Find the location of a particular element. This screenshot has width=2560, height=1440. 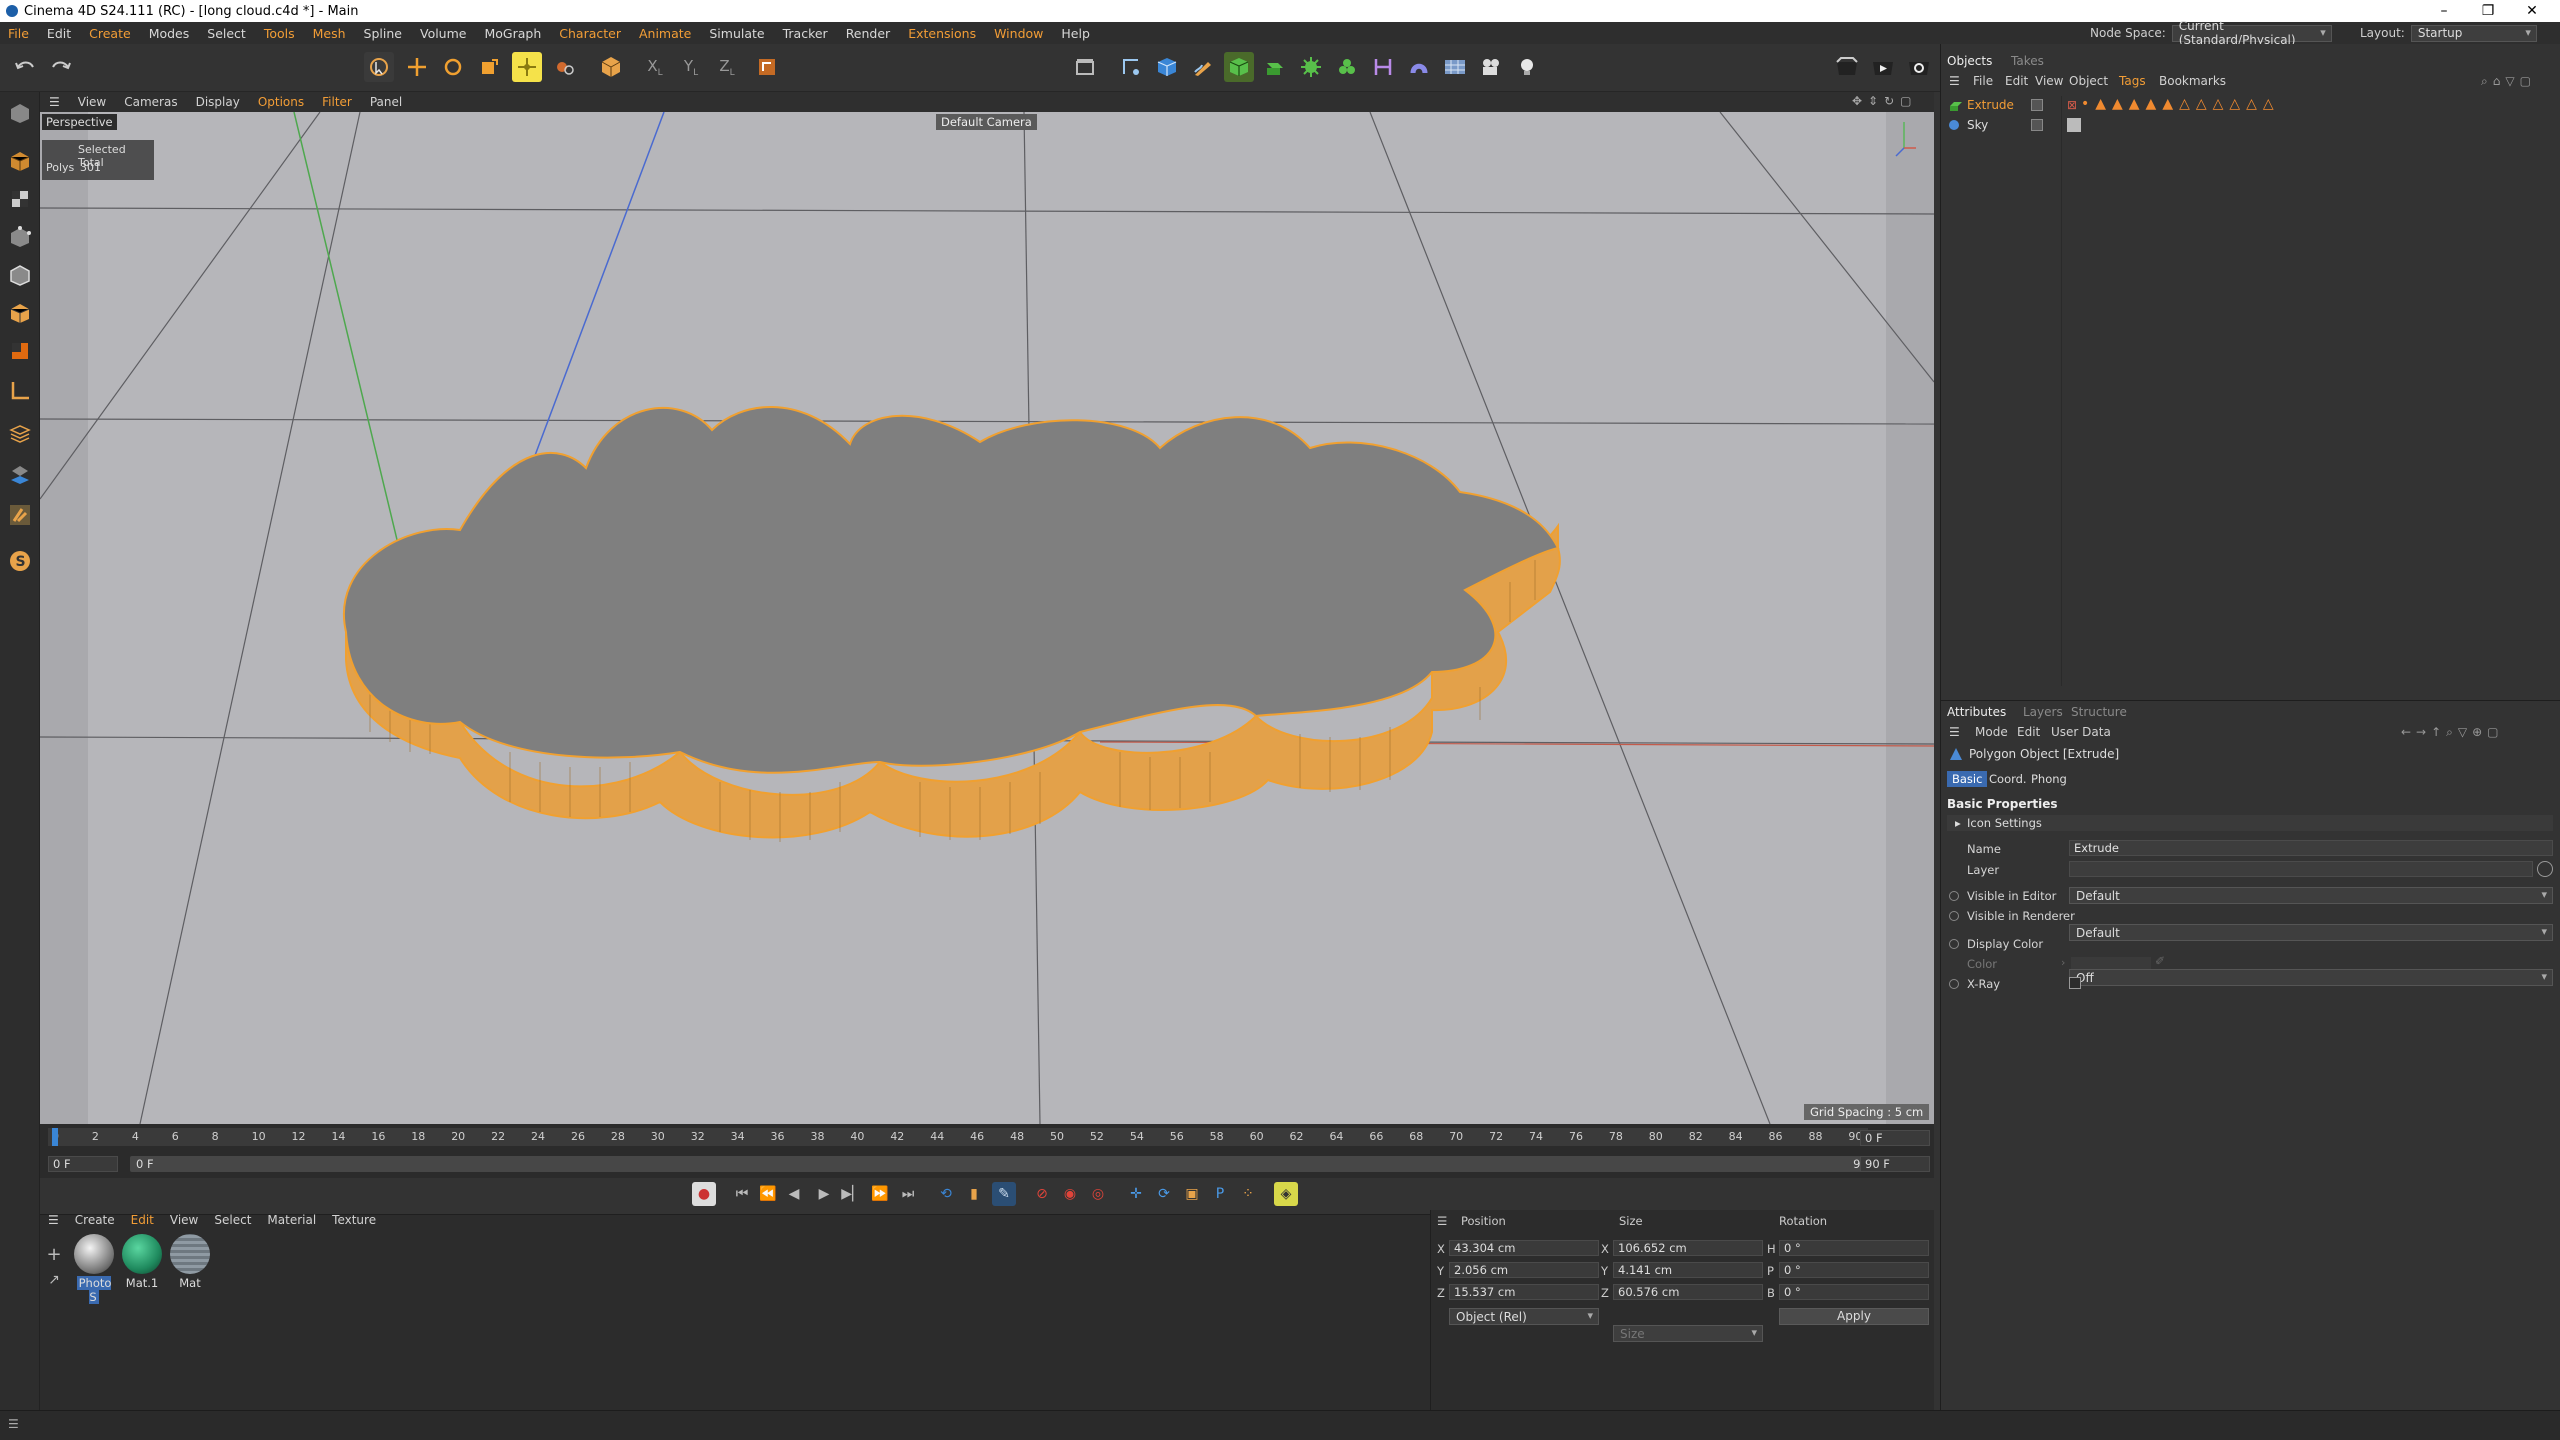

coord-mode-select: Object (Rel) is located at coordinates (1524, 1316).